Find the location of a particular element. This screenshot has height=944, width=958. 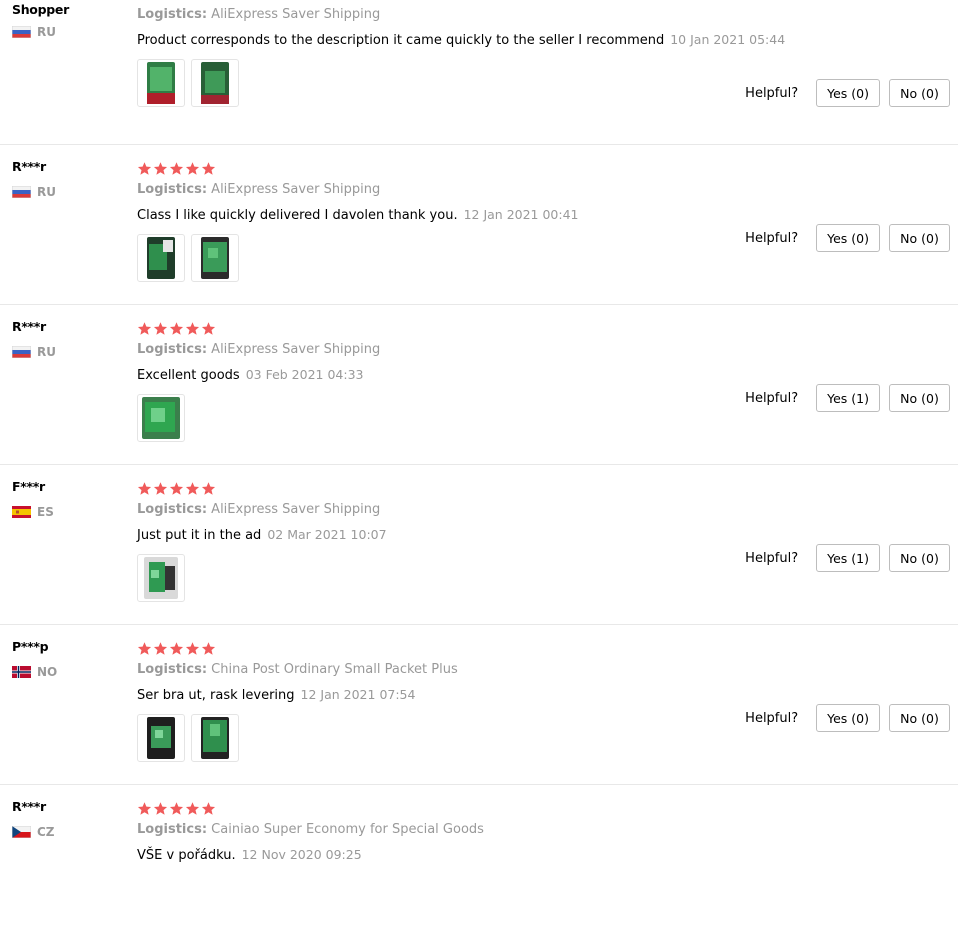

review-text-line: Just put it in the ad 02 Mar 2021 10:07 is located at coordinates (547, 535).